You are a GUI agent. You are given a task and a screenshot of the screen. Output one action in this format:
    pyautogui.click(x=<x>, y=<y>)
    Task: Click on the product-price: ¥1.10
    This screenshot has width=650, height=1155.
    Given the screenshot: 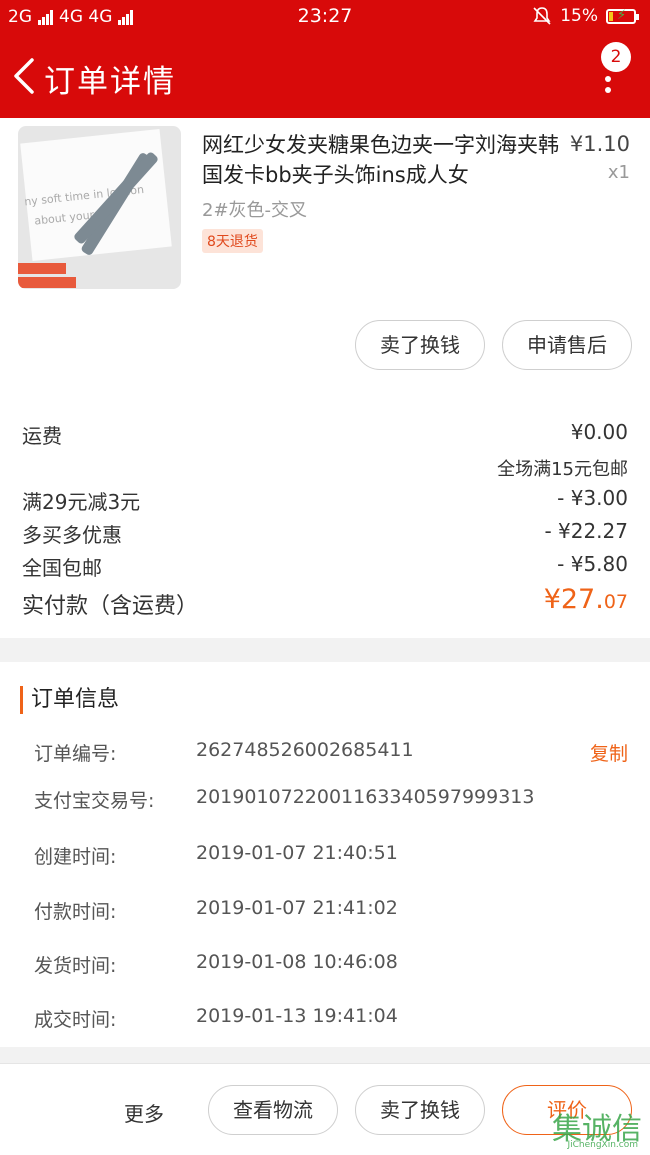 What is the action you would take?
    pyautogui.click(x=599, y=144)
    